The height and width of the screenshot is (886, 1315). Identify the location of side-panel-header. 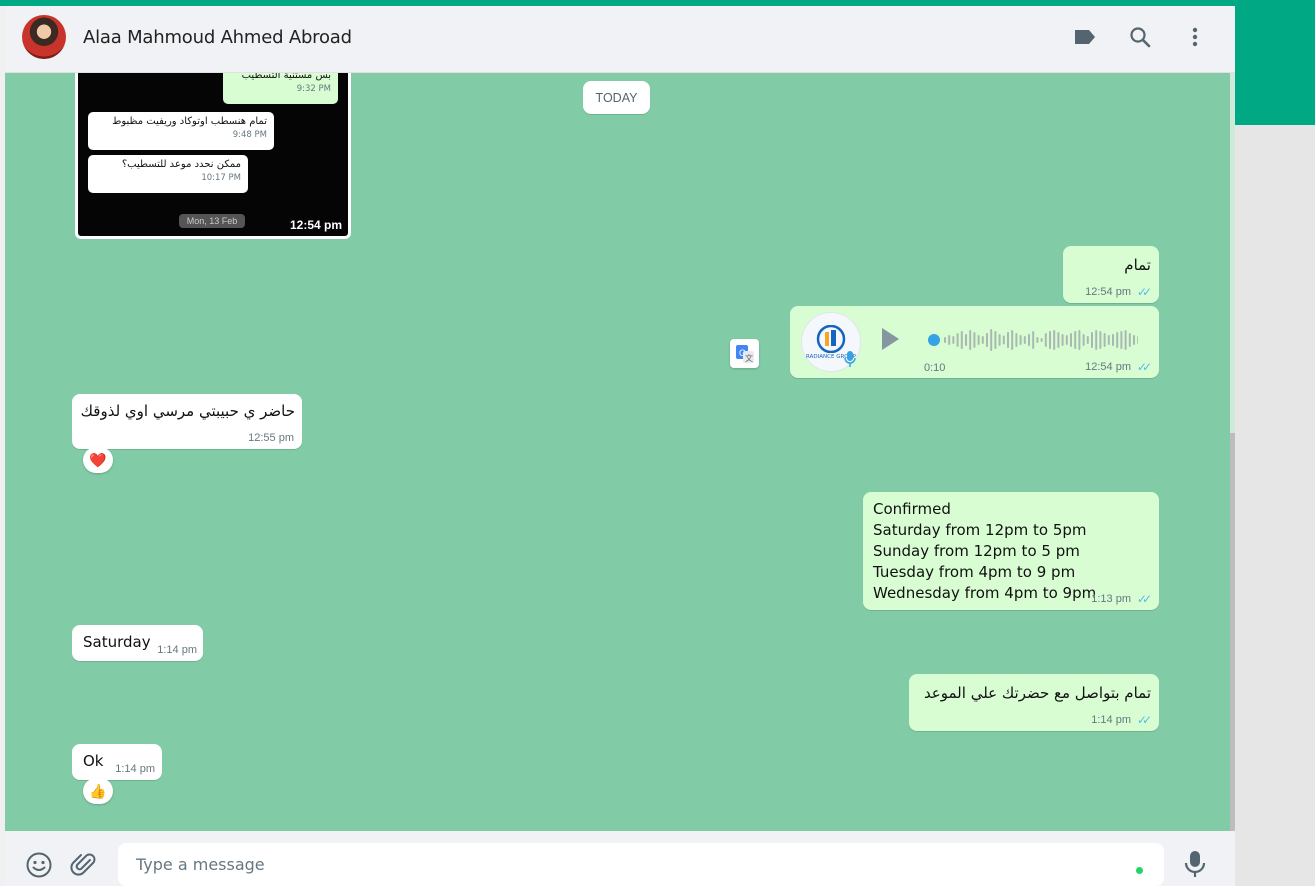
(1275, 65).